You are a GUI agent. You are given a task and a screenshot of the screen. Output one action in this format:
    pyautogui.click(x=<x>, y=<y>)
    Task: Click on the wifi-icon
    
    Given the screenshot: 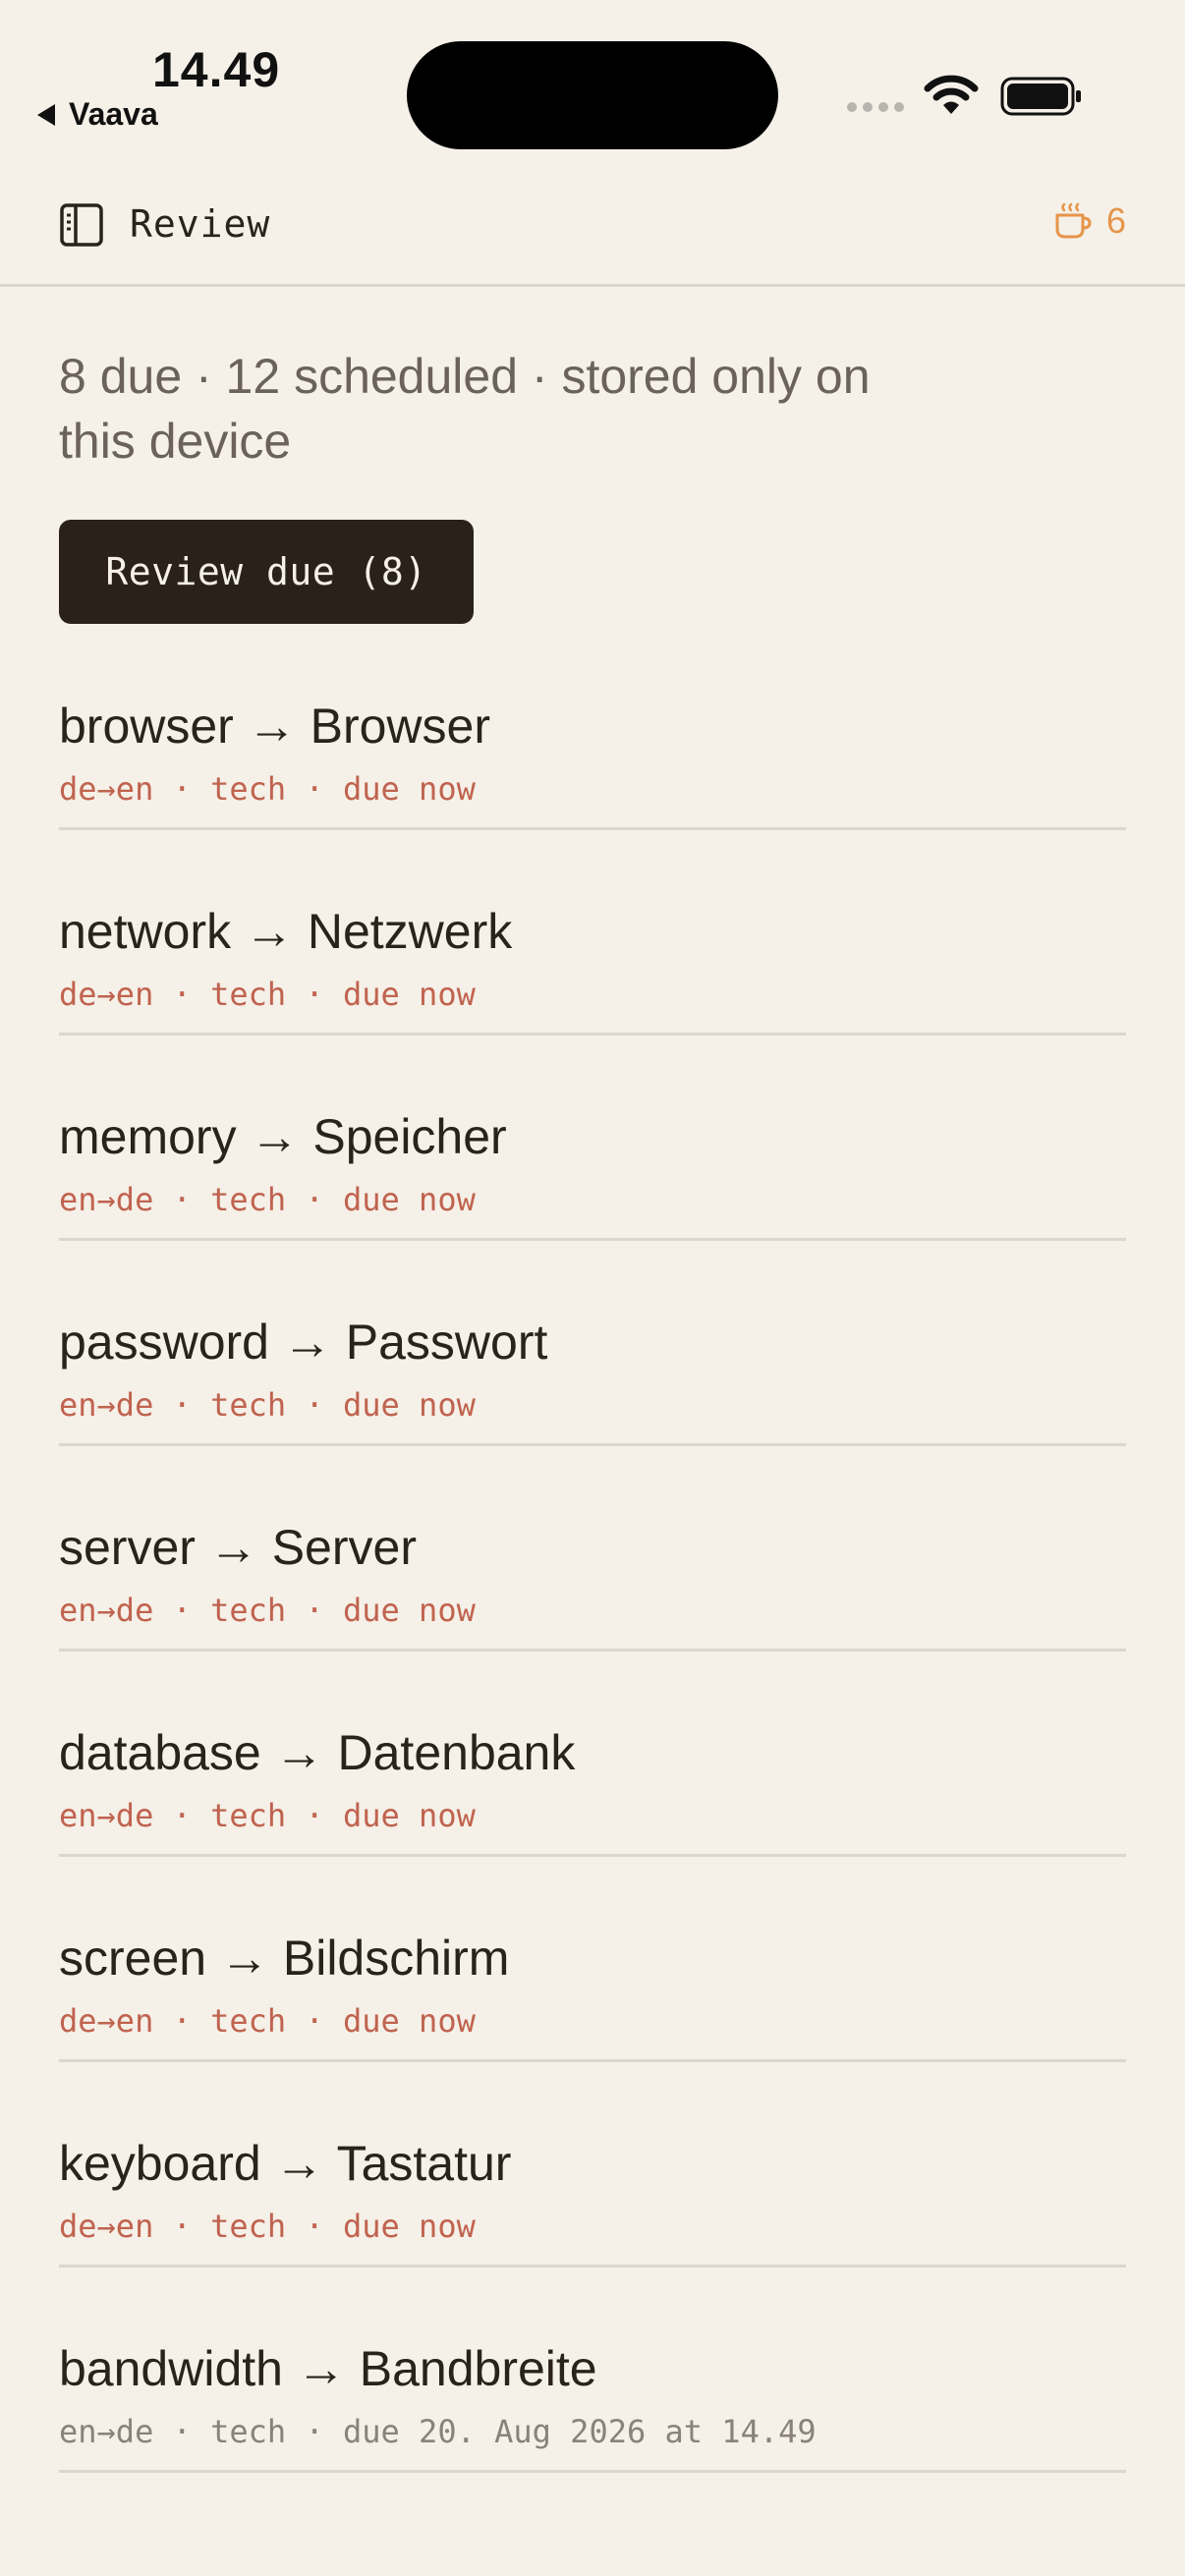 What is the action you would take?
    pyautogui.click(x=952, y=94)
    